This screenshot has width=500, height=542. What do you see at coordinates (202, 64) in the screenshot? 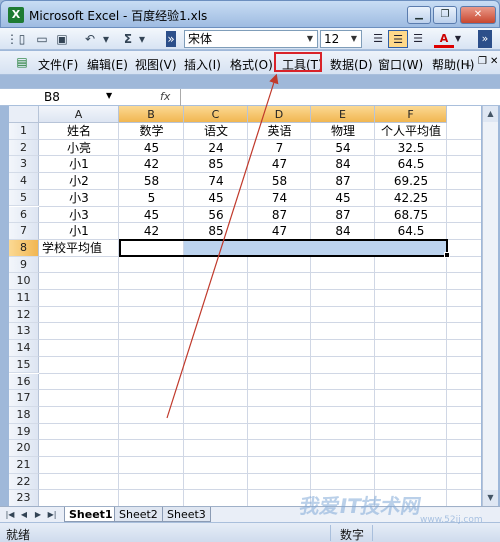
I see `menu-insert: 插入(I)` at bounding box center [202, 64].